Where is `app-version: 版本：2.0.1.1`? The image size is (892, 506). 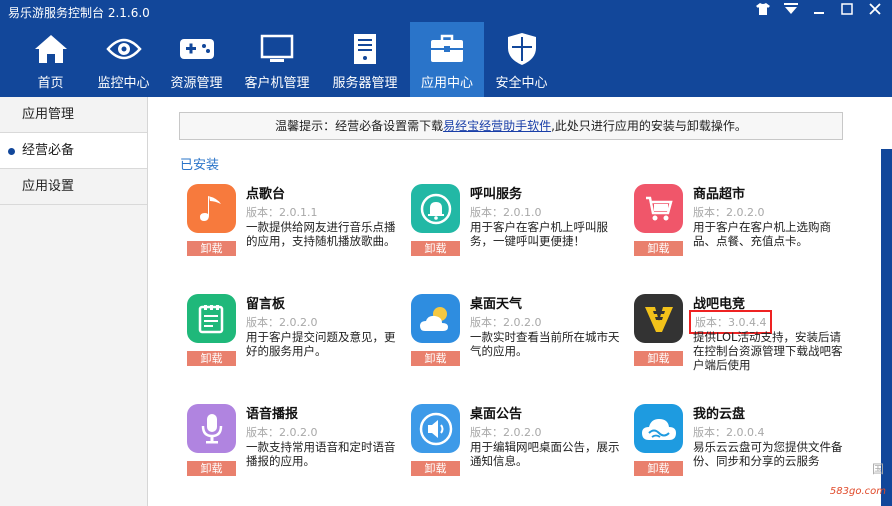
app-version: 版本：2.0.1.1 is located at coordinates (282, 212).